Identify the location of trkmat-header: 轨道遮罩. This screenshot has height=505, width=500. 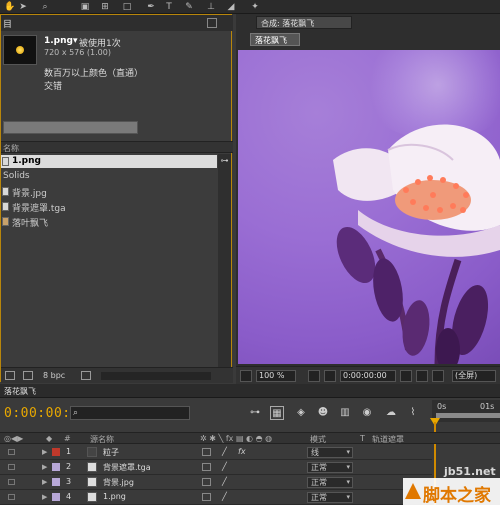
(388, 439).